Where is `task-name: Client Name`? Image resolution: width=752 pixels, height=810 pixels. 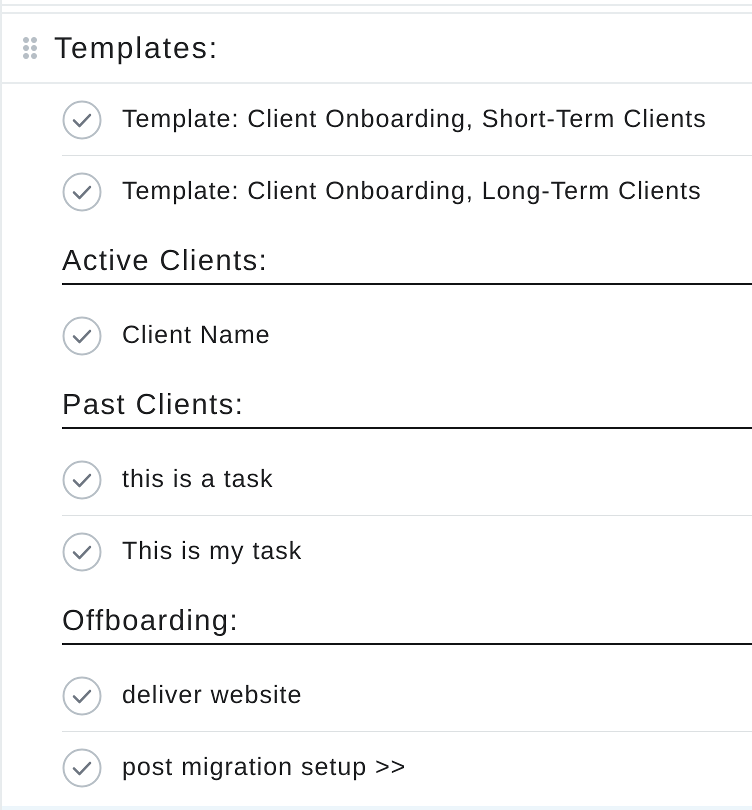 task-name: Client Name is located at coordinates (196, 336).